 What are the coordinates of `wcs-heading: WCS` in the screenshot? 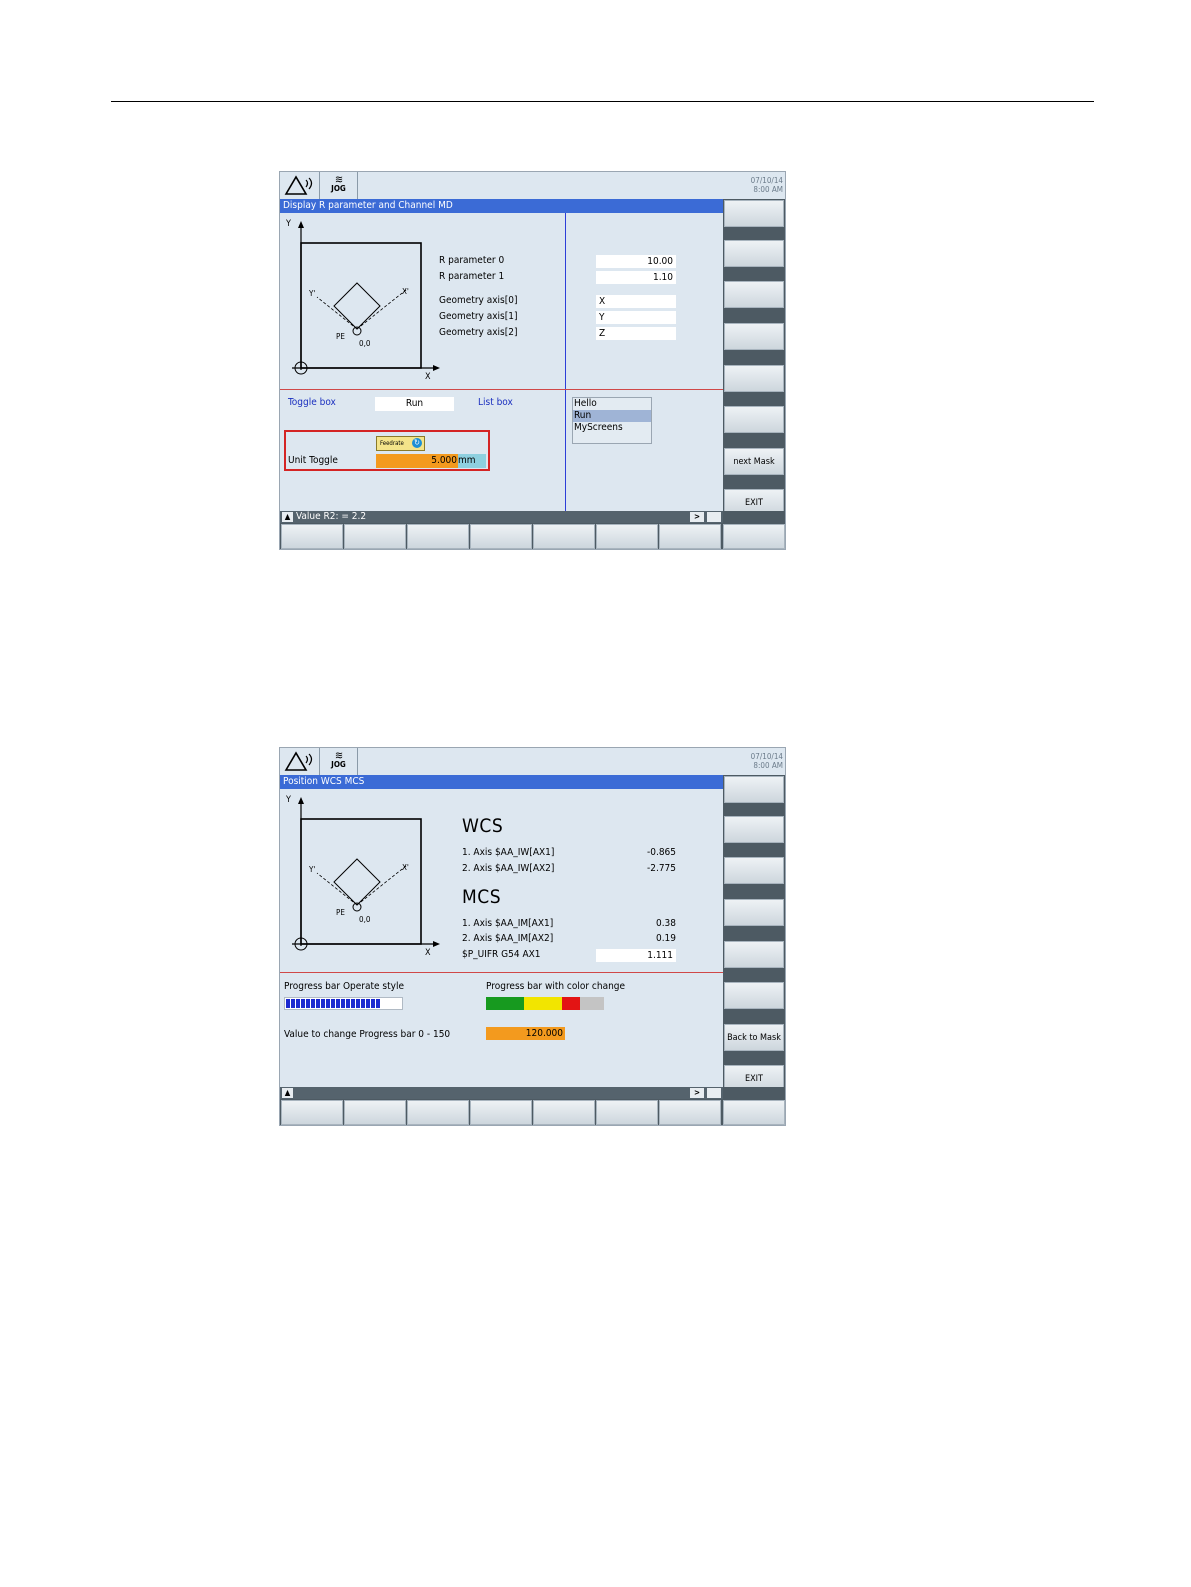 It's located at (483, 826).